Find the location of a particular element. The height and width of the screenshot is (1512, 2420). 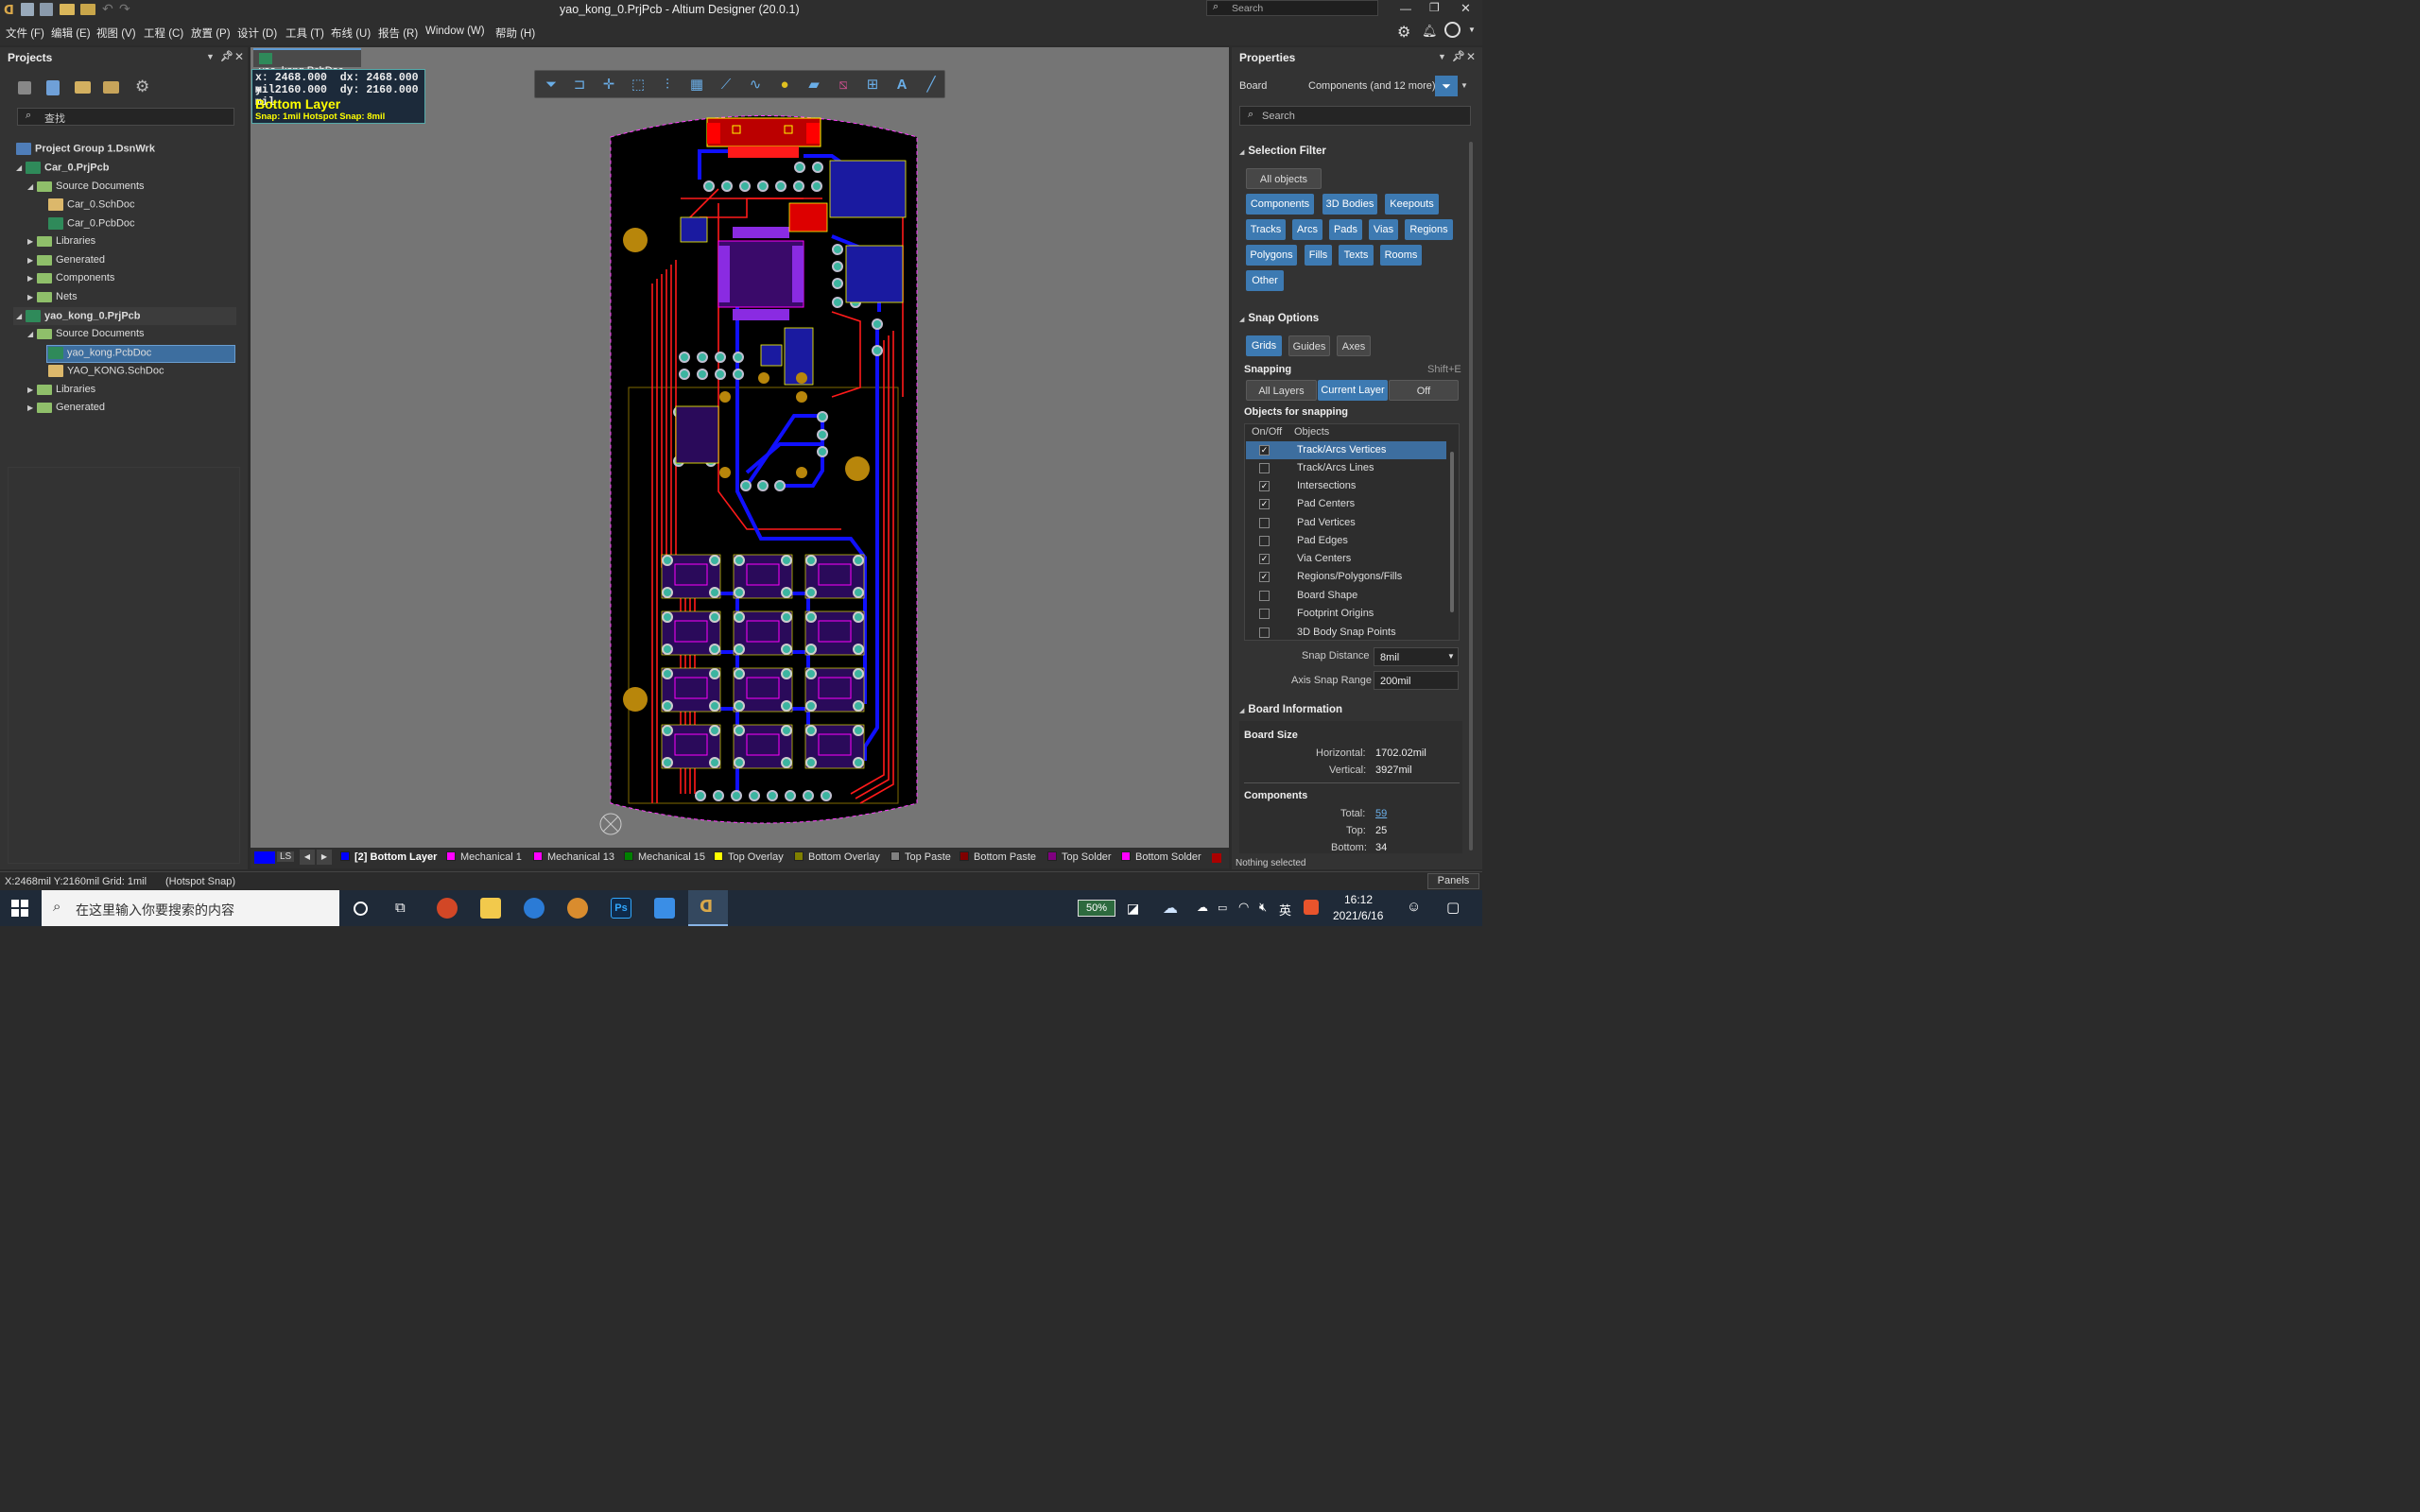

panel-close-icon: ✕ is located at coordinates (239, 56).